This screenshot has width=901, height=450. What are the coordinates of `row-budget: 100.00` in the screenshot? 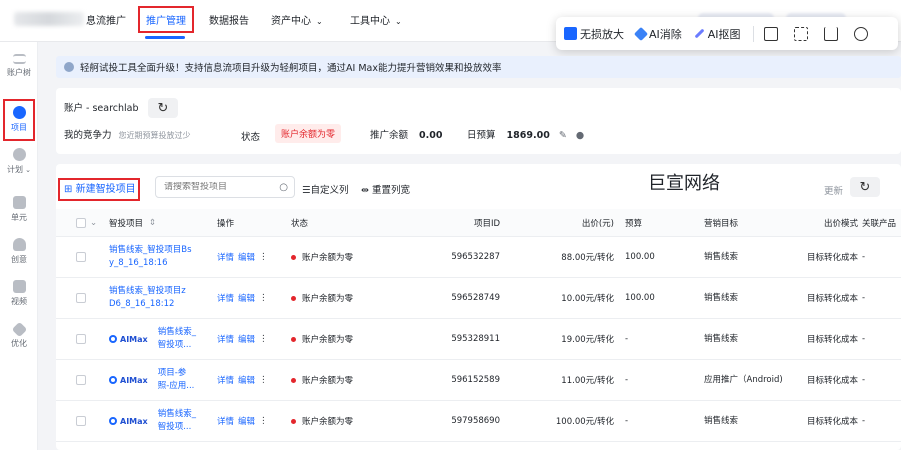 It's located at (640, 257).